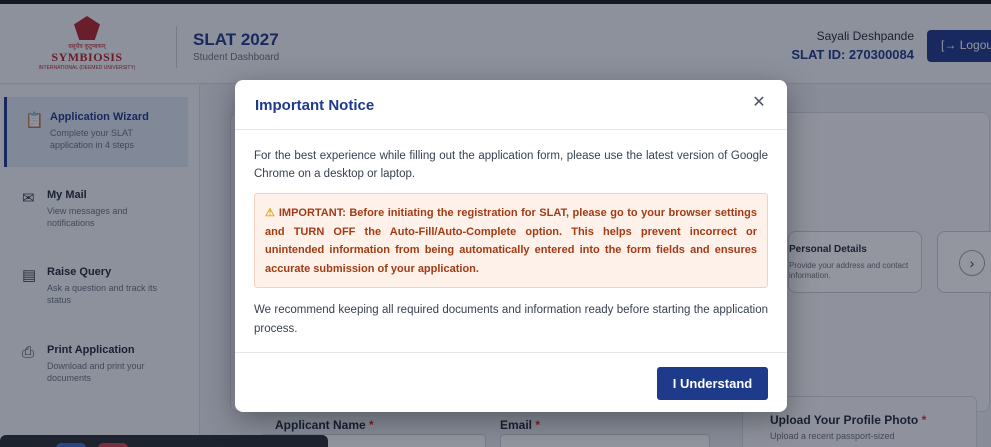 This screenshot has width=991, height=447. Describe the element at coordinates (712, 383) in the screenshot. I see `i-understand-button: I Understand` at that location.